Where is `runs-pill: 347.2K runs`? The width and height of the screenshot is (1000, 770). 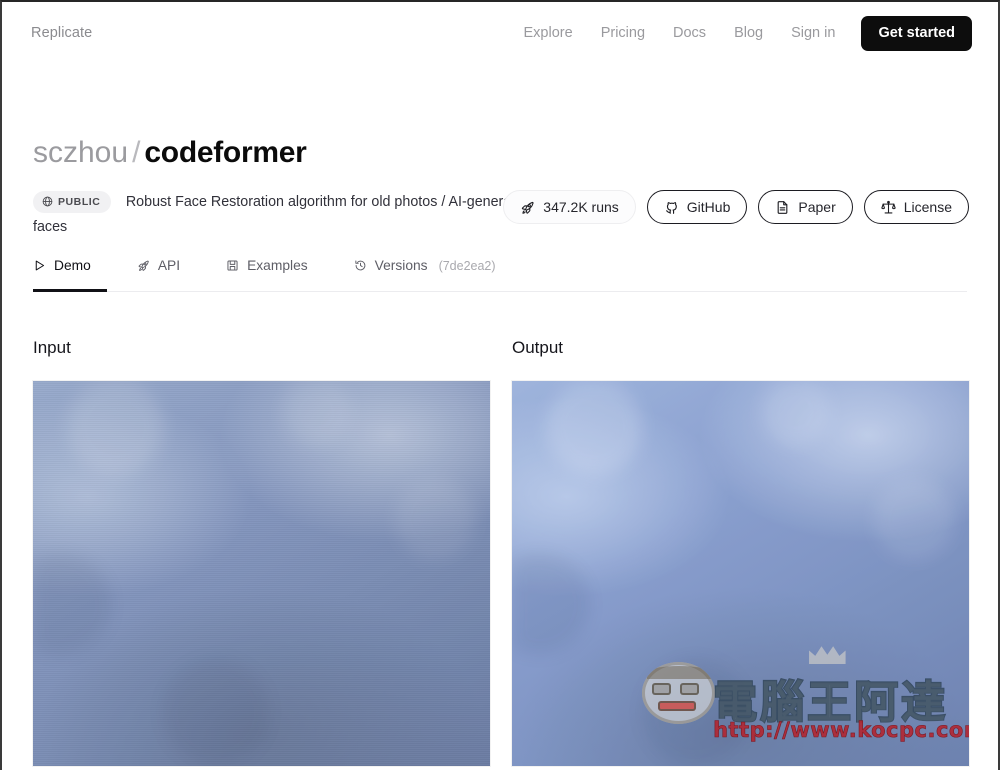
runs-pill: 347.2K runs is located at coordinates (569, 207).